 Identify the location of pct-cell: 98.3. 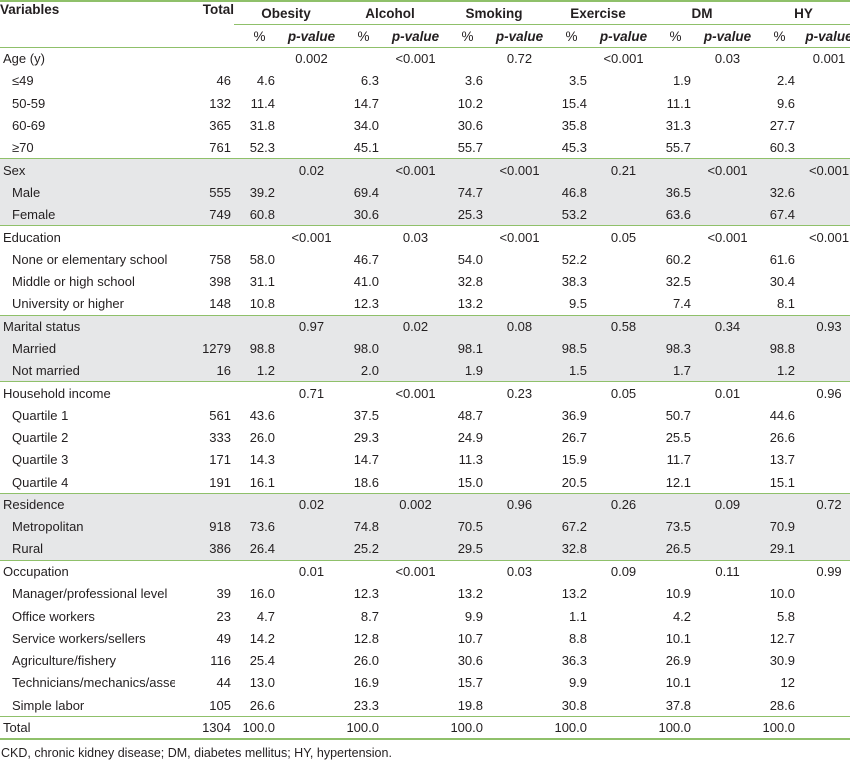
(676, 348).